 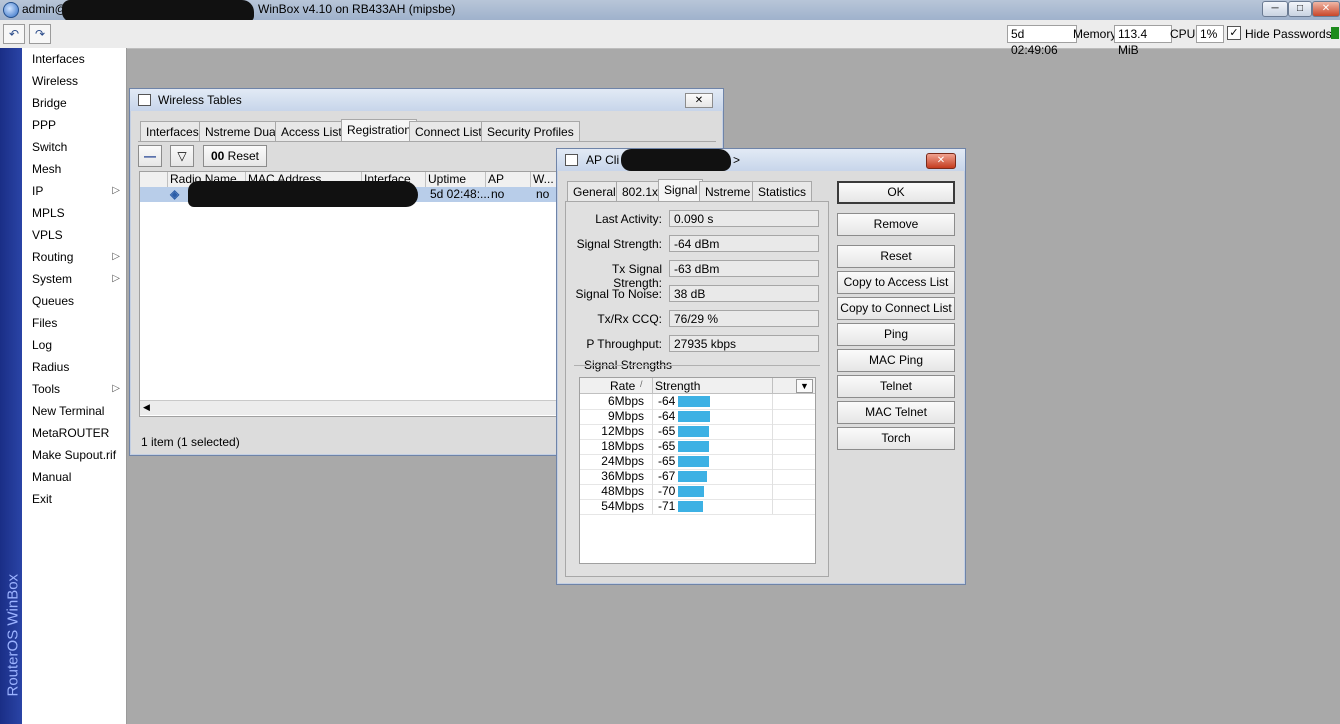 I want to click on list-item: 6Mbps -64, so click(x=697, y=402).